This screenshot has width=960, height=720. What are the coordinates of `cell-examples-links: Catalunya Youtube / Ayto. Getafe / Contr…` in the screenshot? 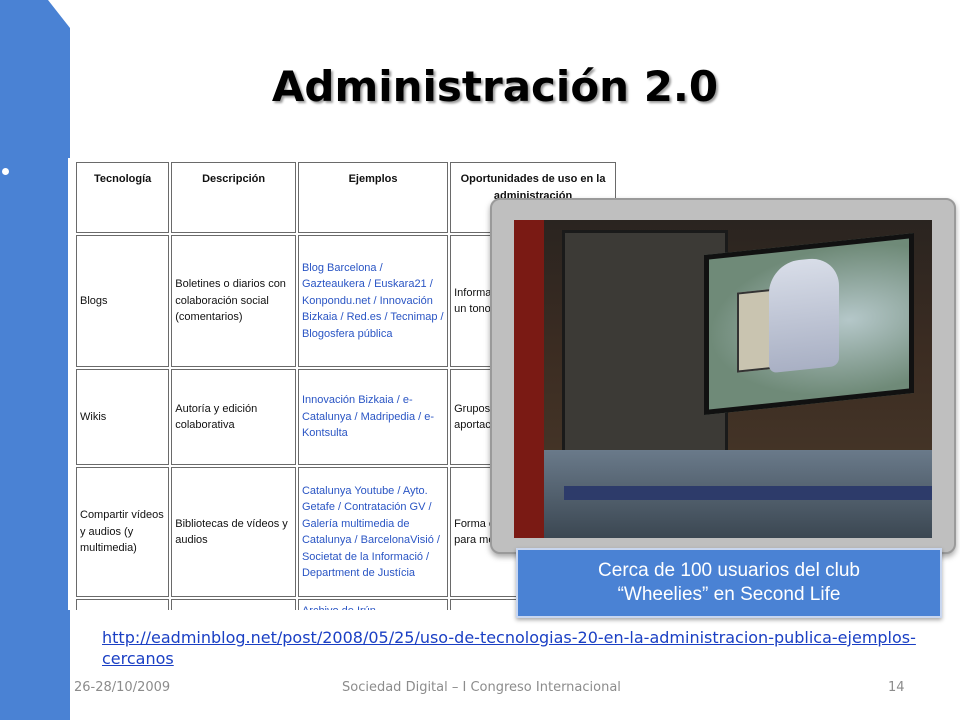 It's located at (373, 532).